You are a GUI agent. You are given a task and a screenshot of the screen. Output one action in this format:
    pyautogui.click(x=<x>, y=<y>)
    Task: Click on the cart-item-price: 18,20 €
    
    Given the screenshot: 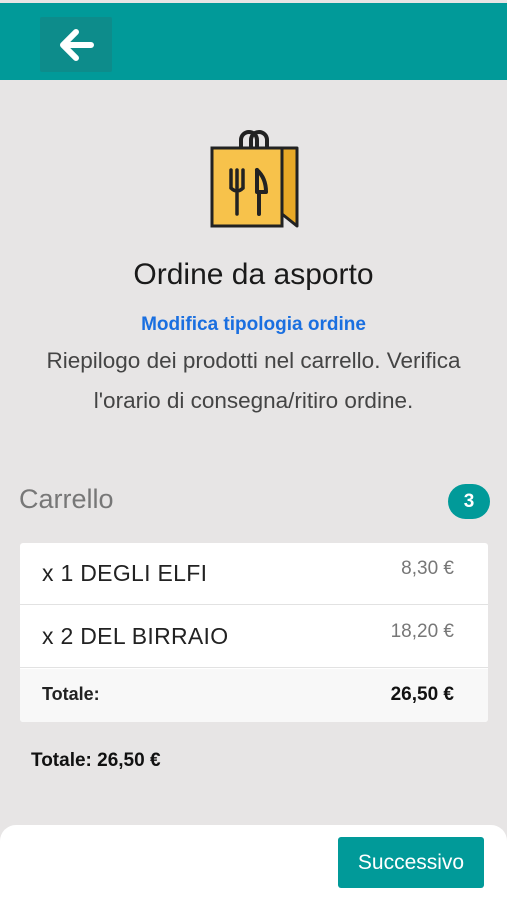 What is the action you would take?
    pyautogui.click(x=422, y=631)
    